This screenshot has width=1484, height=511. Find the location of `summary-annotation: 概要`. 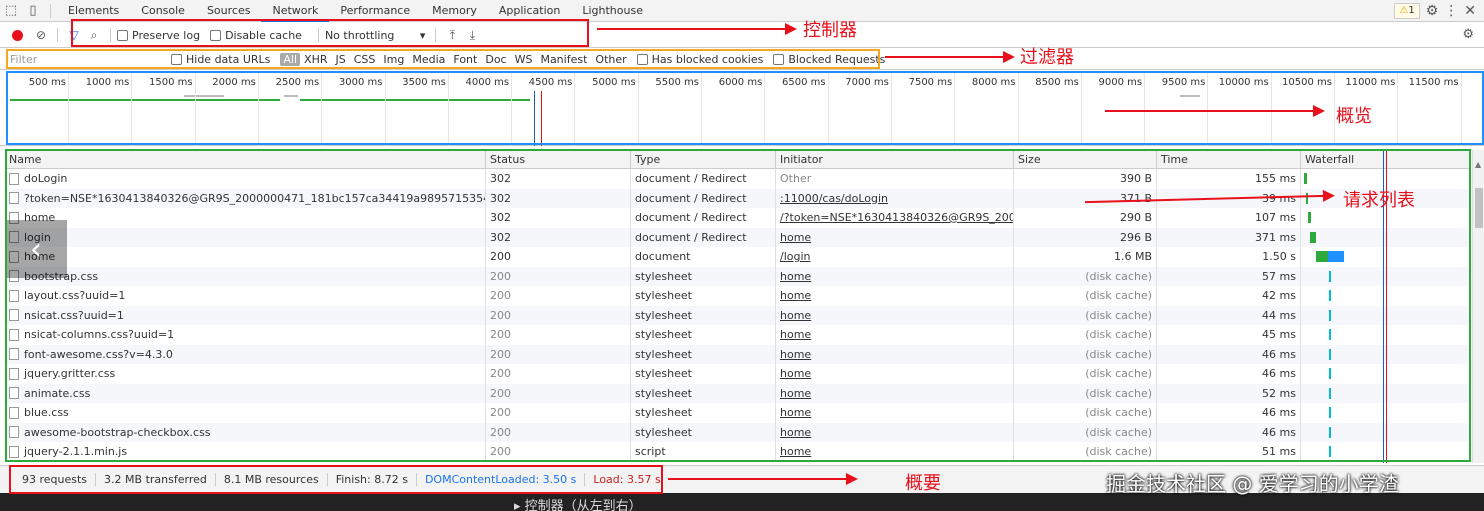

summary-annotation: 概要 is located at coordinates (923, 483).